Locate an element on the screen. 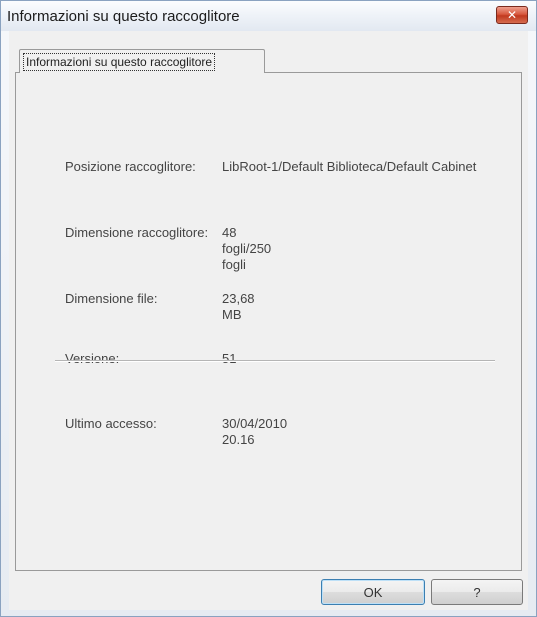 The height and width of the screenshot is (617, 537). ok-button: OK is located at coordinates (373, 592).